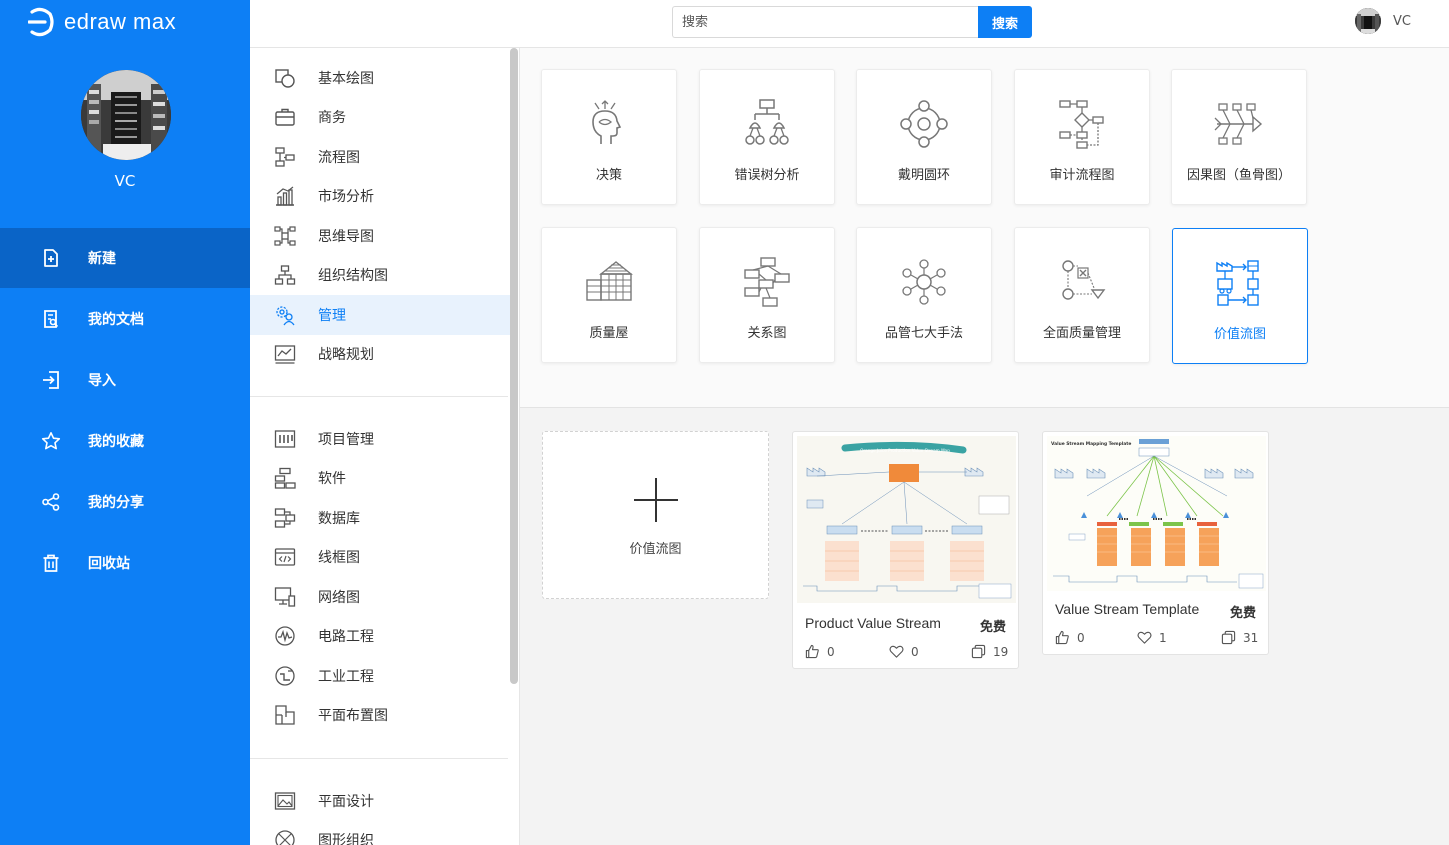 This screenshot has width=1449, height=845. Describe the element at coordinates (1127, 609) in the screenshot. I see `template-name: Value Stream Template` at that location.